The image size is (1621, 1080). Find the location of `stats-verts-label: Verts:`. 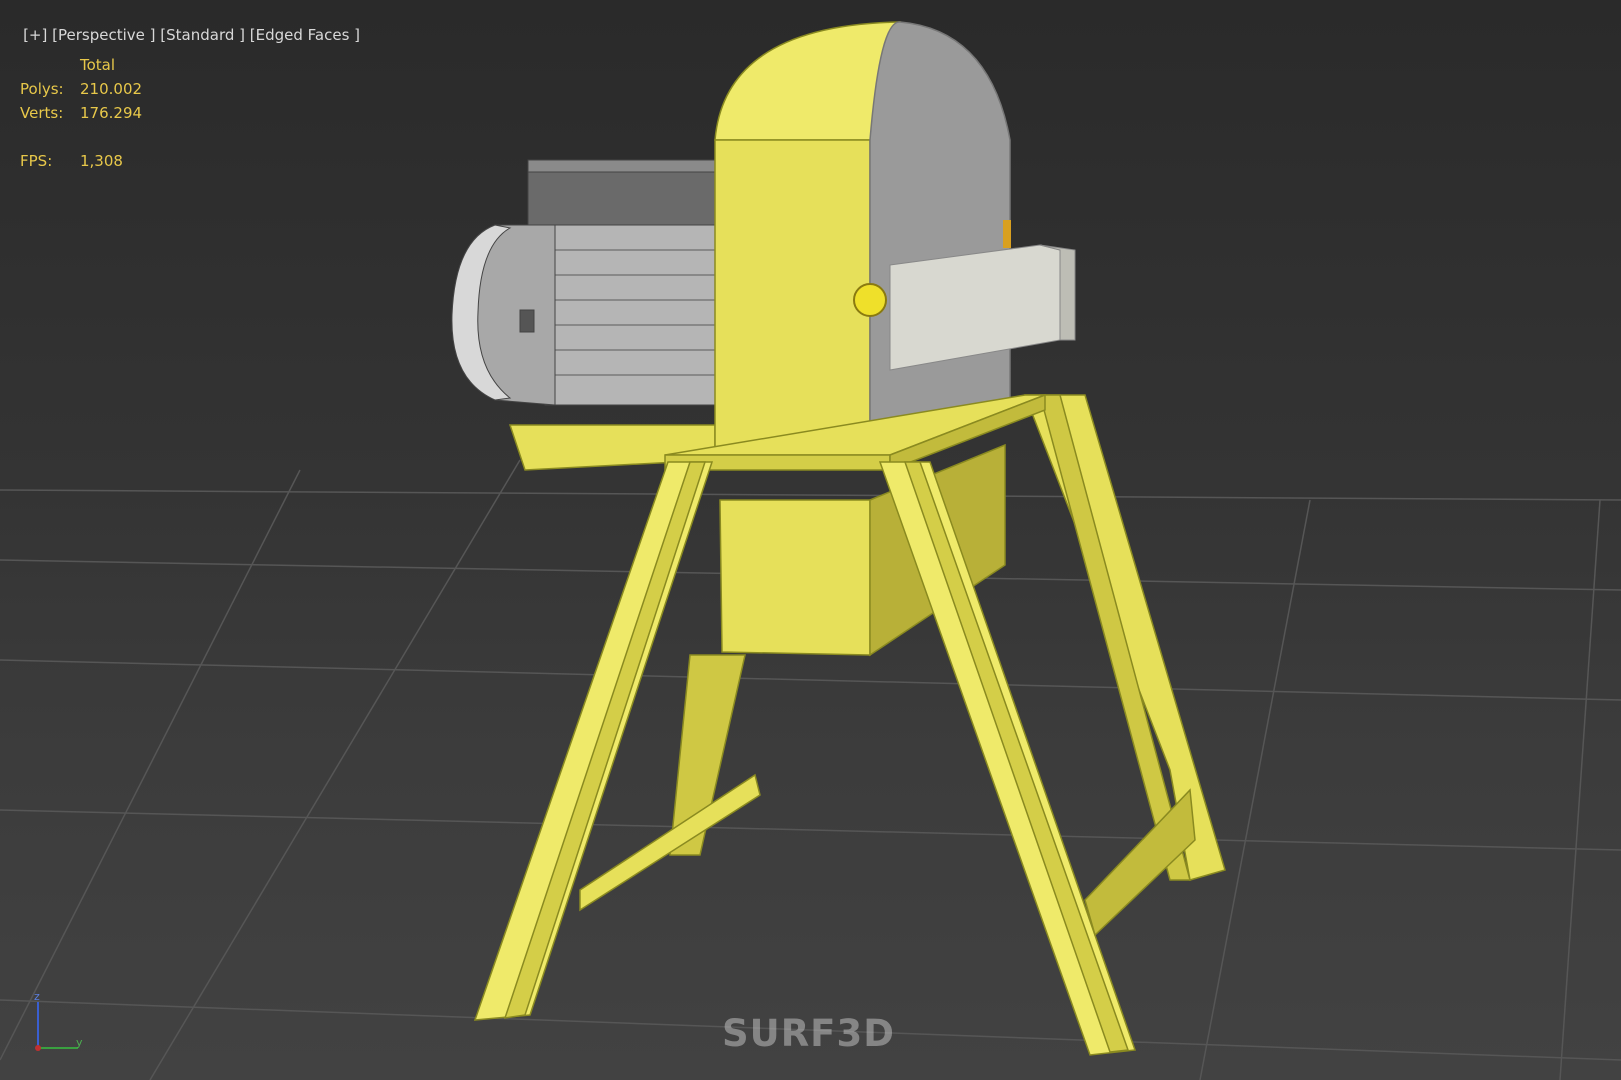

stats-verts-label: Verts: is located at coordinates (42, 113).